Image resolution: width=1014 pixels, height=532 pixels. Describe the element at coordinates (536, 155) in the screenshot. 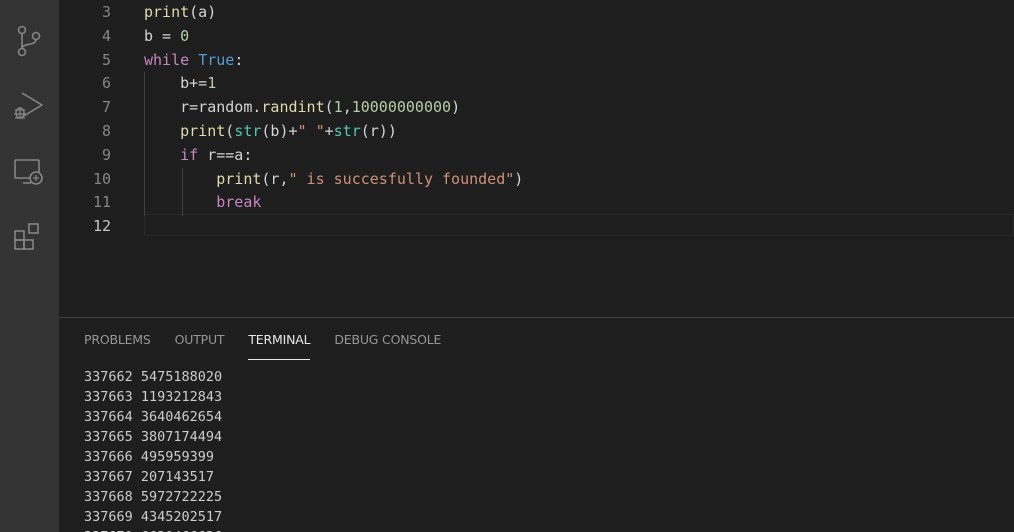

I see `code-line: 9 if r==a:` at that location.